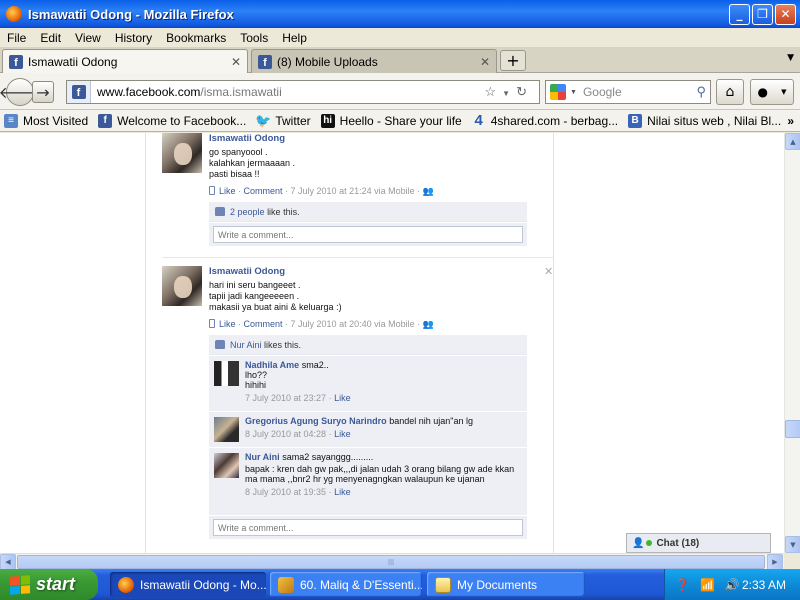  I want to click on bookmark-most-visited: ≡ Most Visited, so click(46, 120).